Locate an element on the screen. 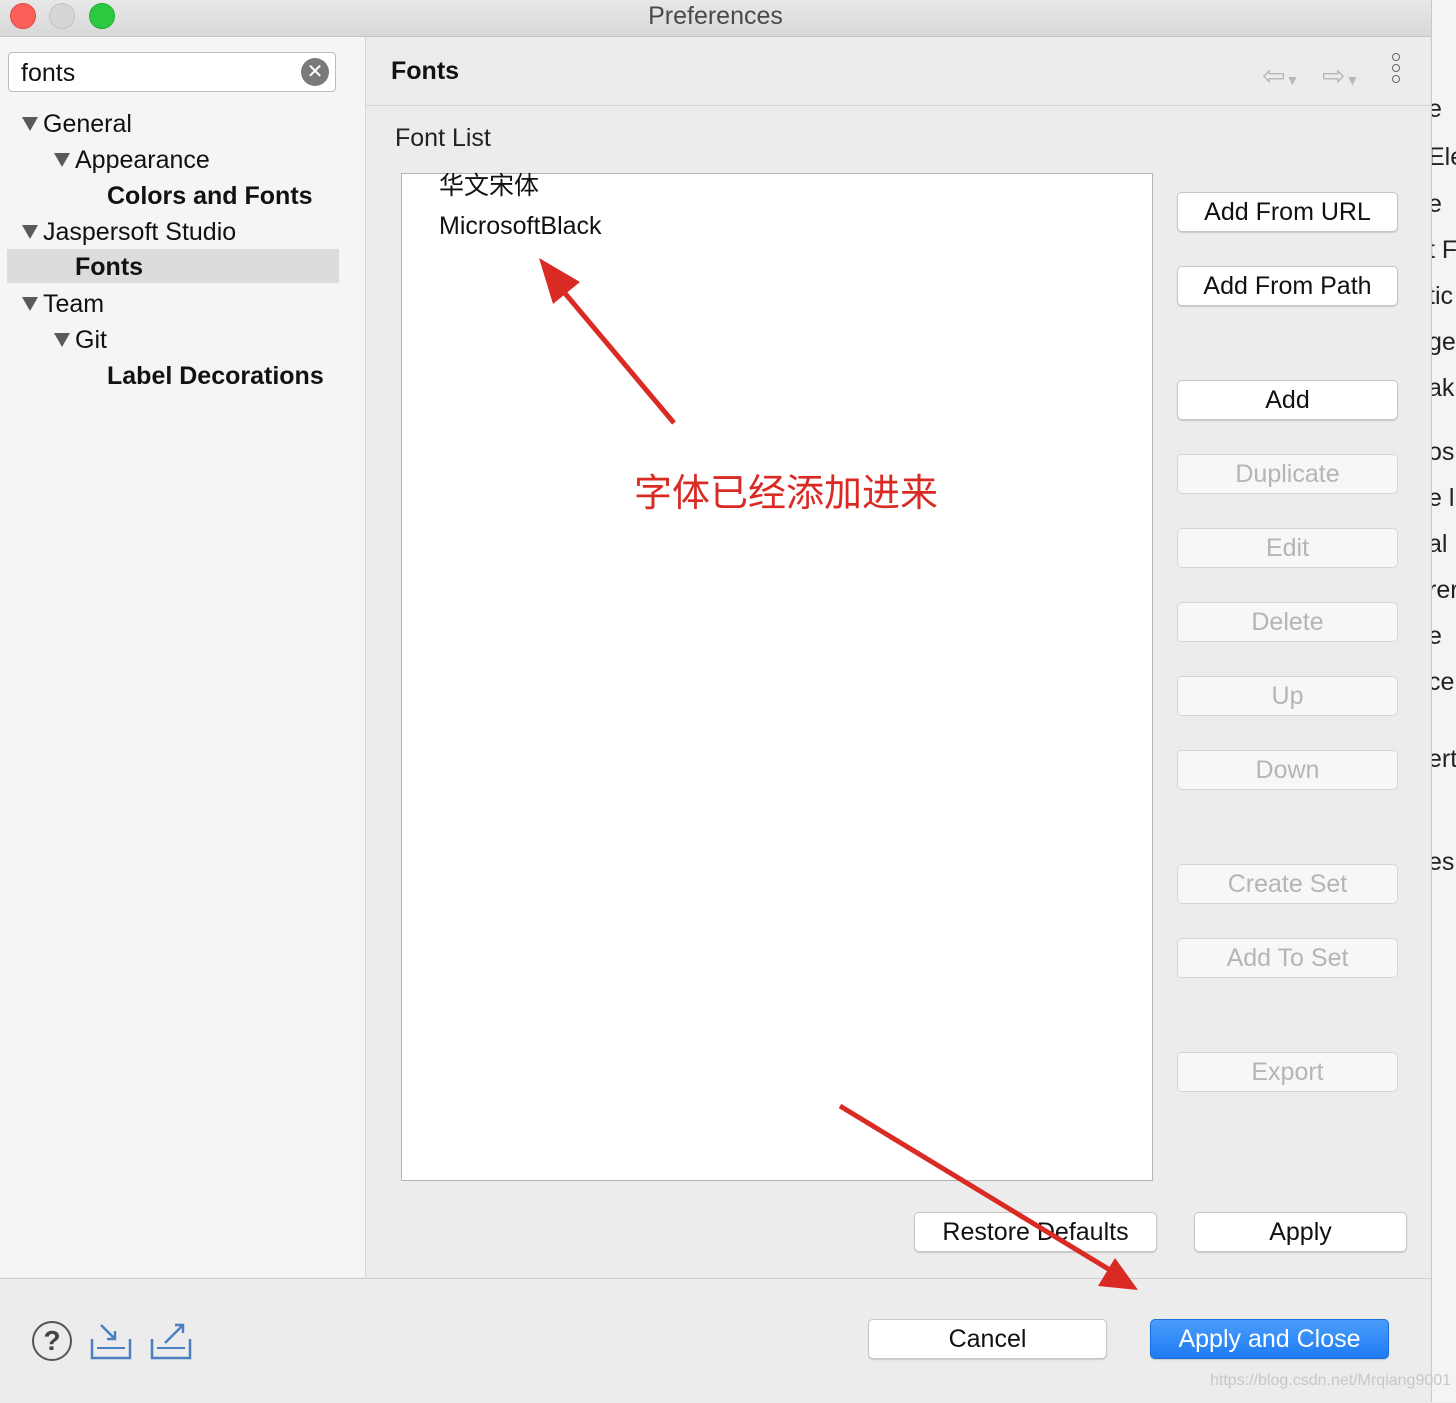 The width and height of the screenshot is (1456, 1403). export-button: Export is located at coordinates (1287, 1072).